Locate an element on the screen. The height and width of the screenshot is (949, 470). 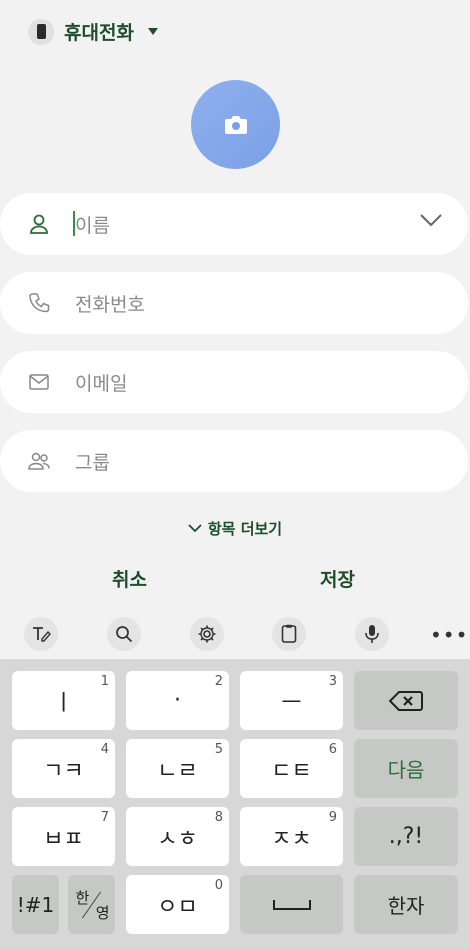
space-icon is located at coordinates (291, 904).